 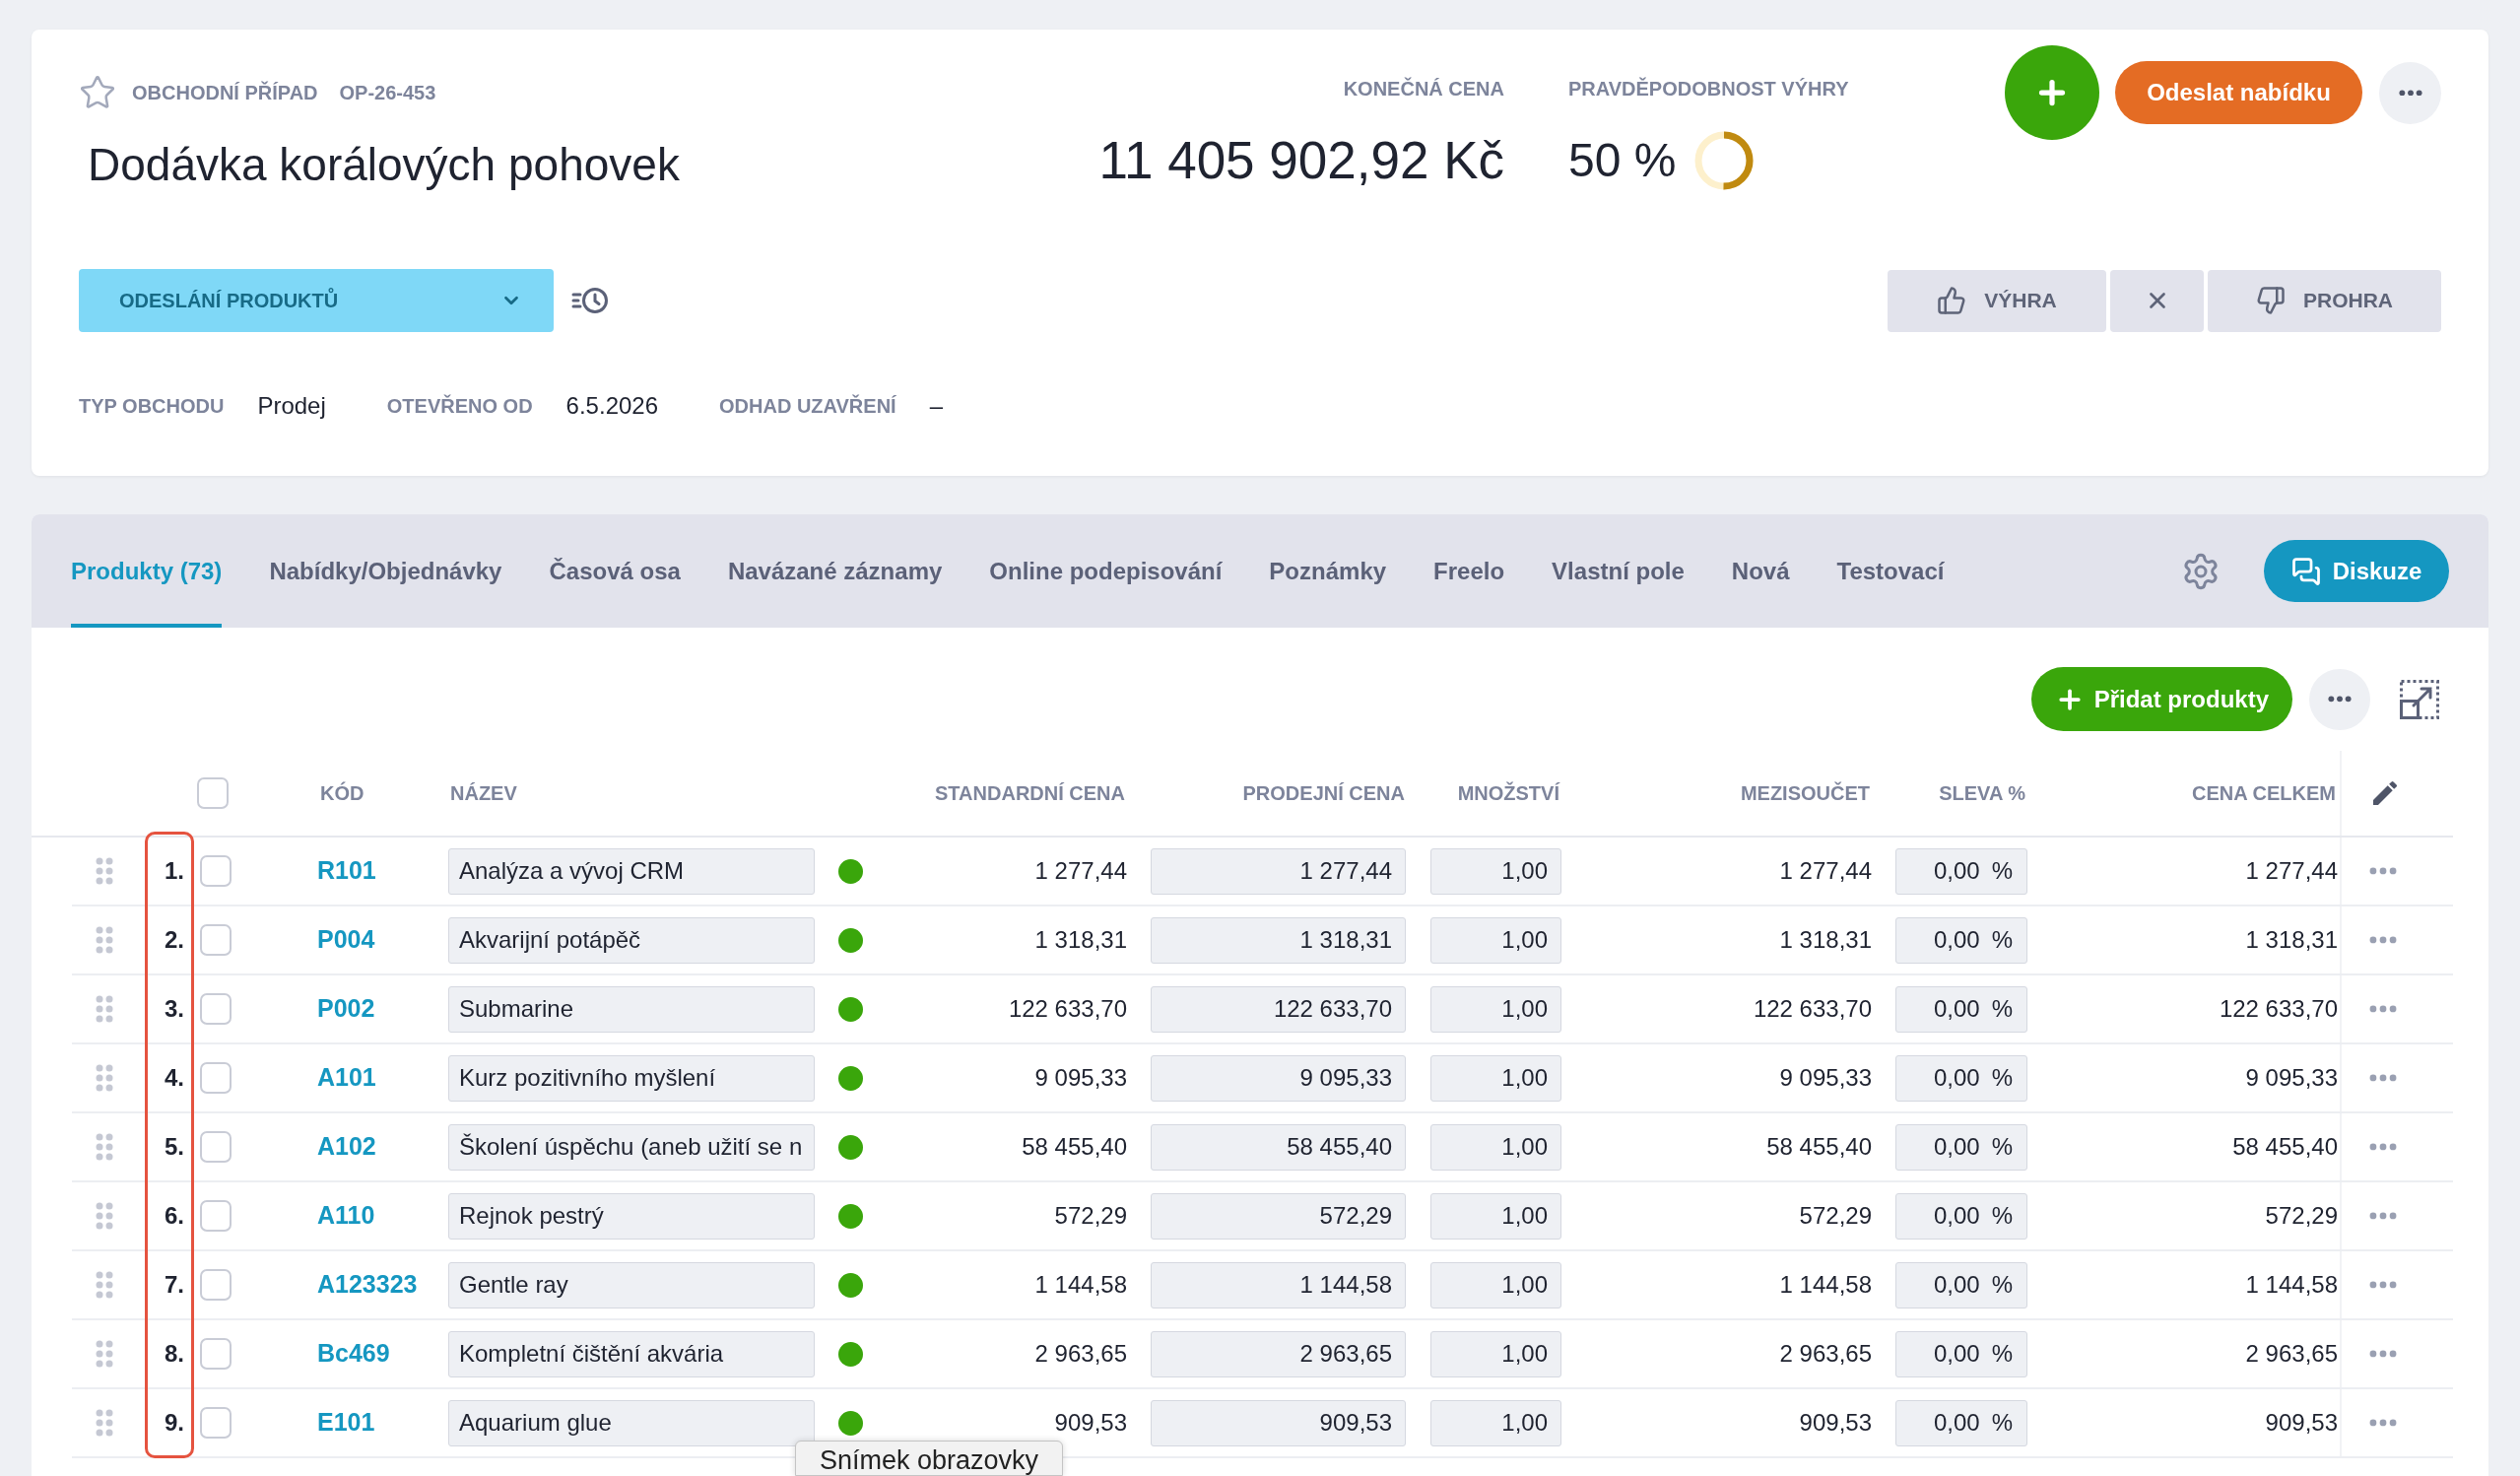 I want to click on win-probability-label: PRAVDĚPODOBNOST VÝHRY, so click(x=1708, y=89).